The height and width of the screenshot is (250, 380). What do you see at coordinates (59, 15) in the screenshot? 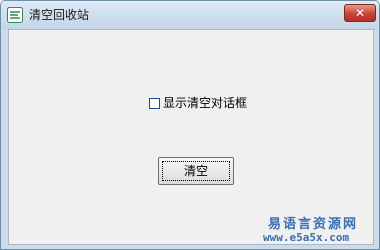
I see `window-title: 清空回收站` at bounding box center [59, 15].